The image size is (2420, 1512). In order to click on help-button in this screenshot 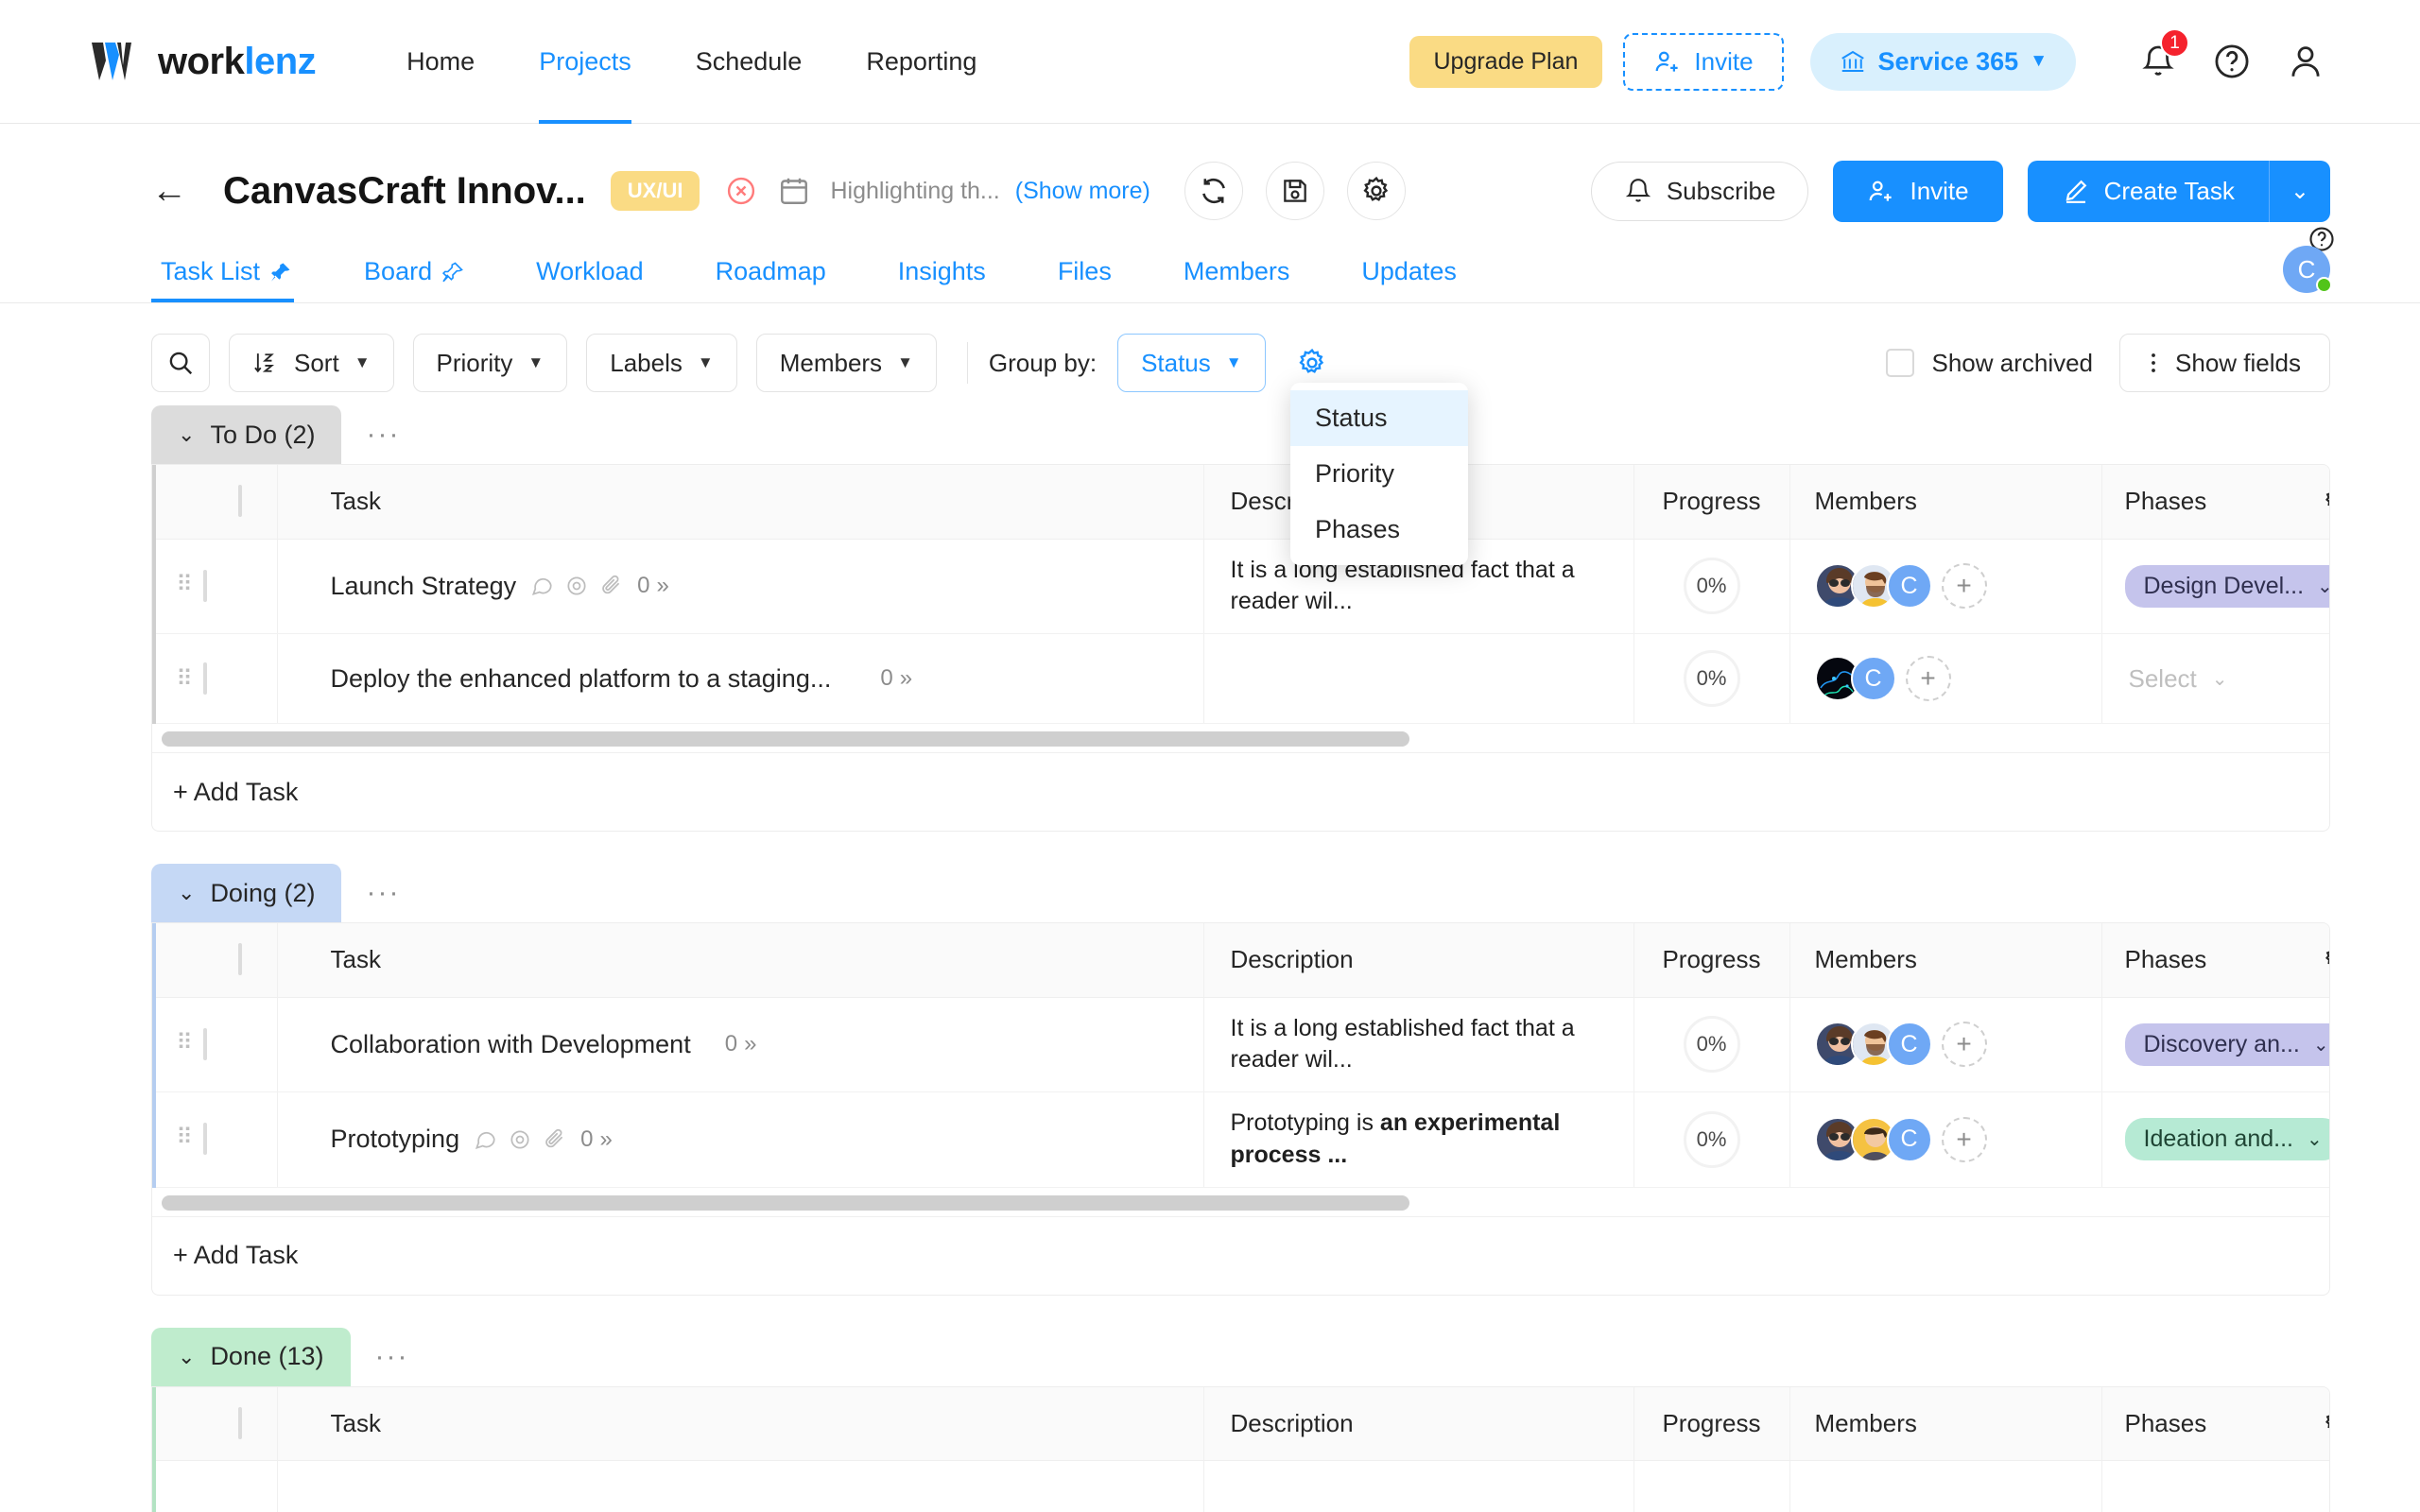, I will do `click(2232, 61)`.